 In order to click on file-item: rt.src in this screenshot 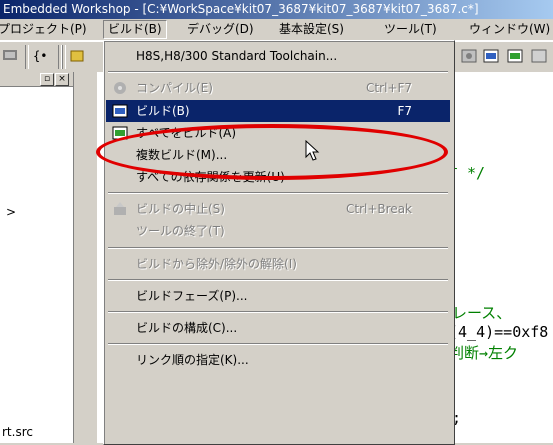, I will do `click(17, 432)`.